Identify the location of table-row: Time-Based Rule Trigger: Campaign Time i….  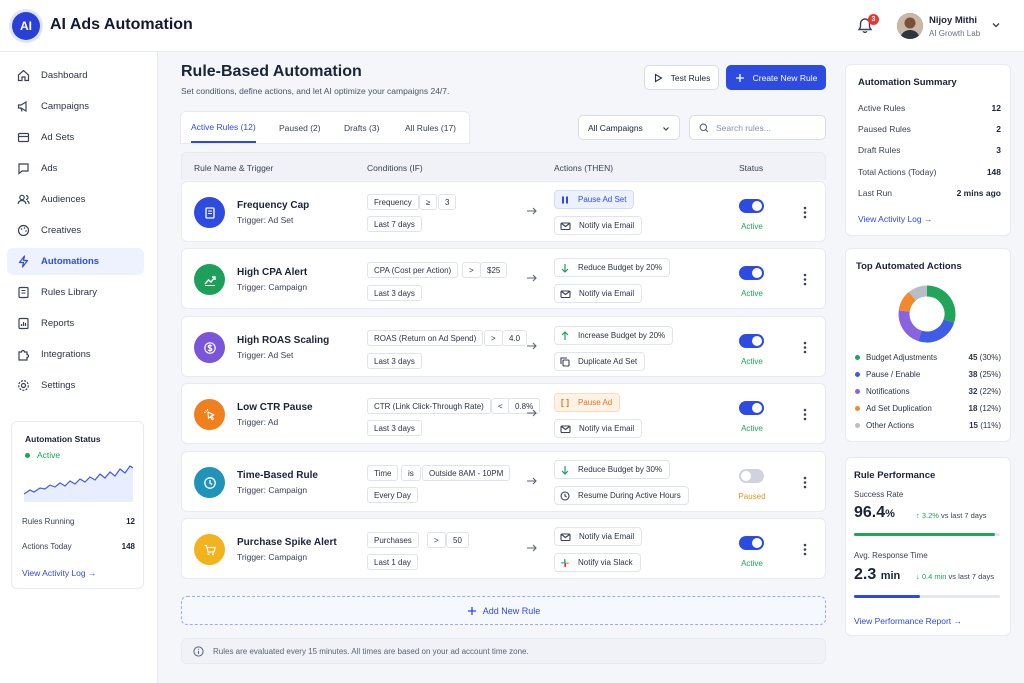
(503, 481).